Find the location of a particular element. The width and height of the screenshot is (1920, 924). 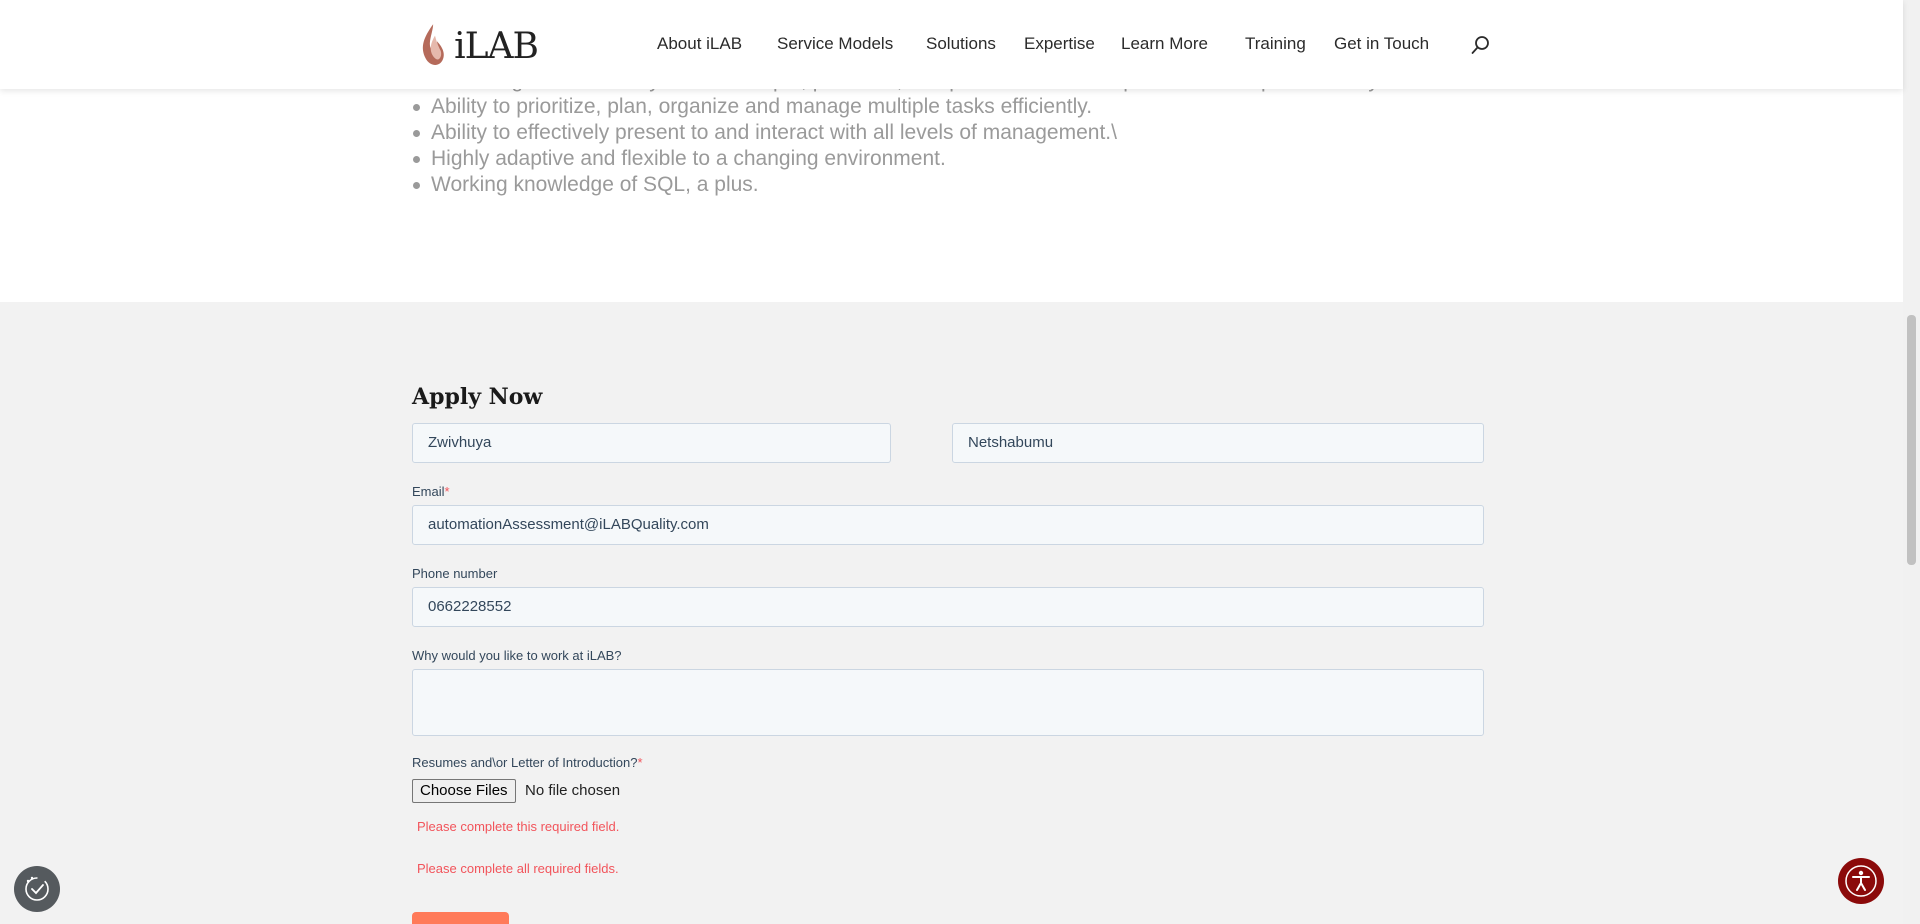

email-label: Email* is located at coordinates (431, 491).